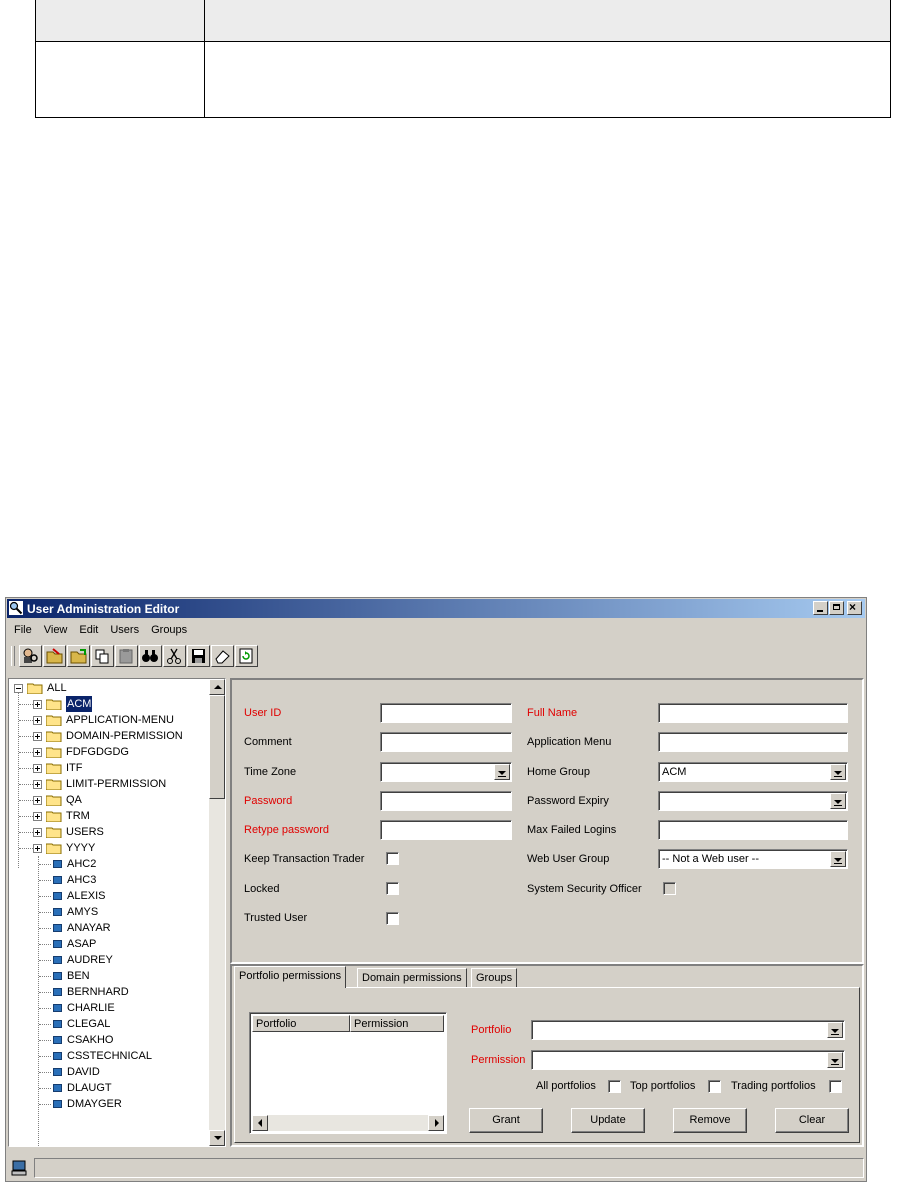 This screenshot has width=908, height=1185. What do you see at coordinates (446, 801) in the screenshot?
I see `password-input` at bounding box center [446, 801].